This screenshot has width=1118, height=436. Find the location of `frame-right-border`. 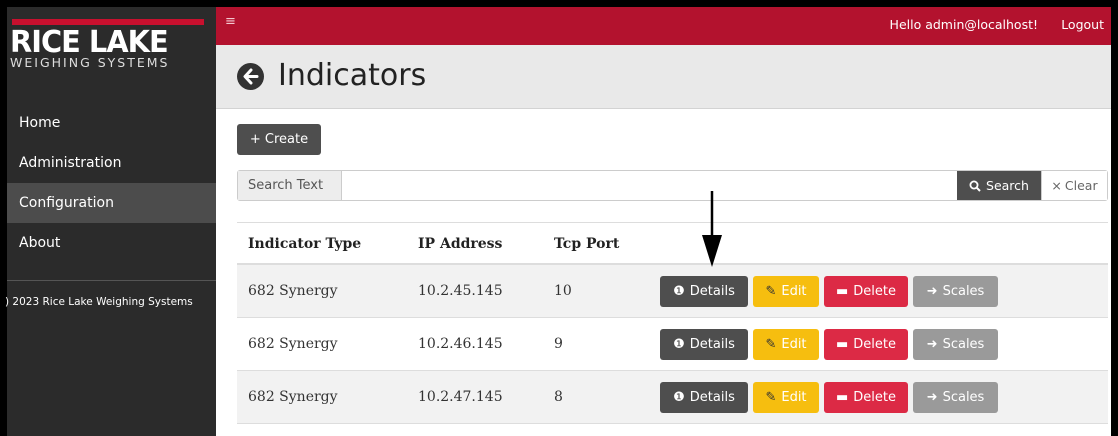

frame-right-border is located at coordinates (1114, 218).